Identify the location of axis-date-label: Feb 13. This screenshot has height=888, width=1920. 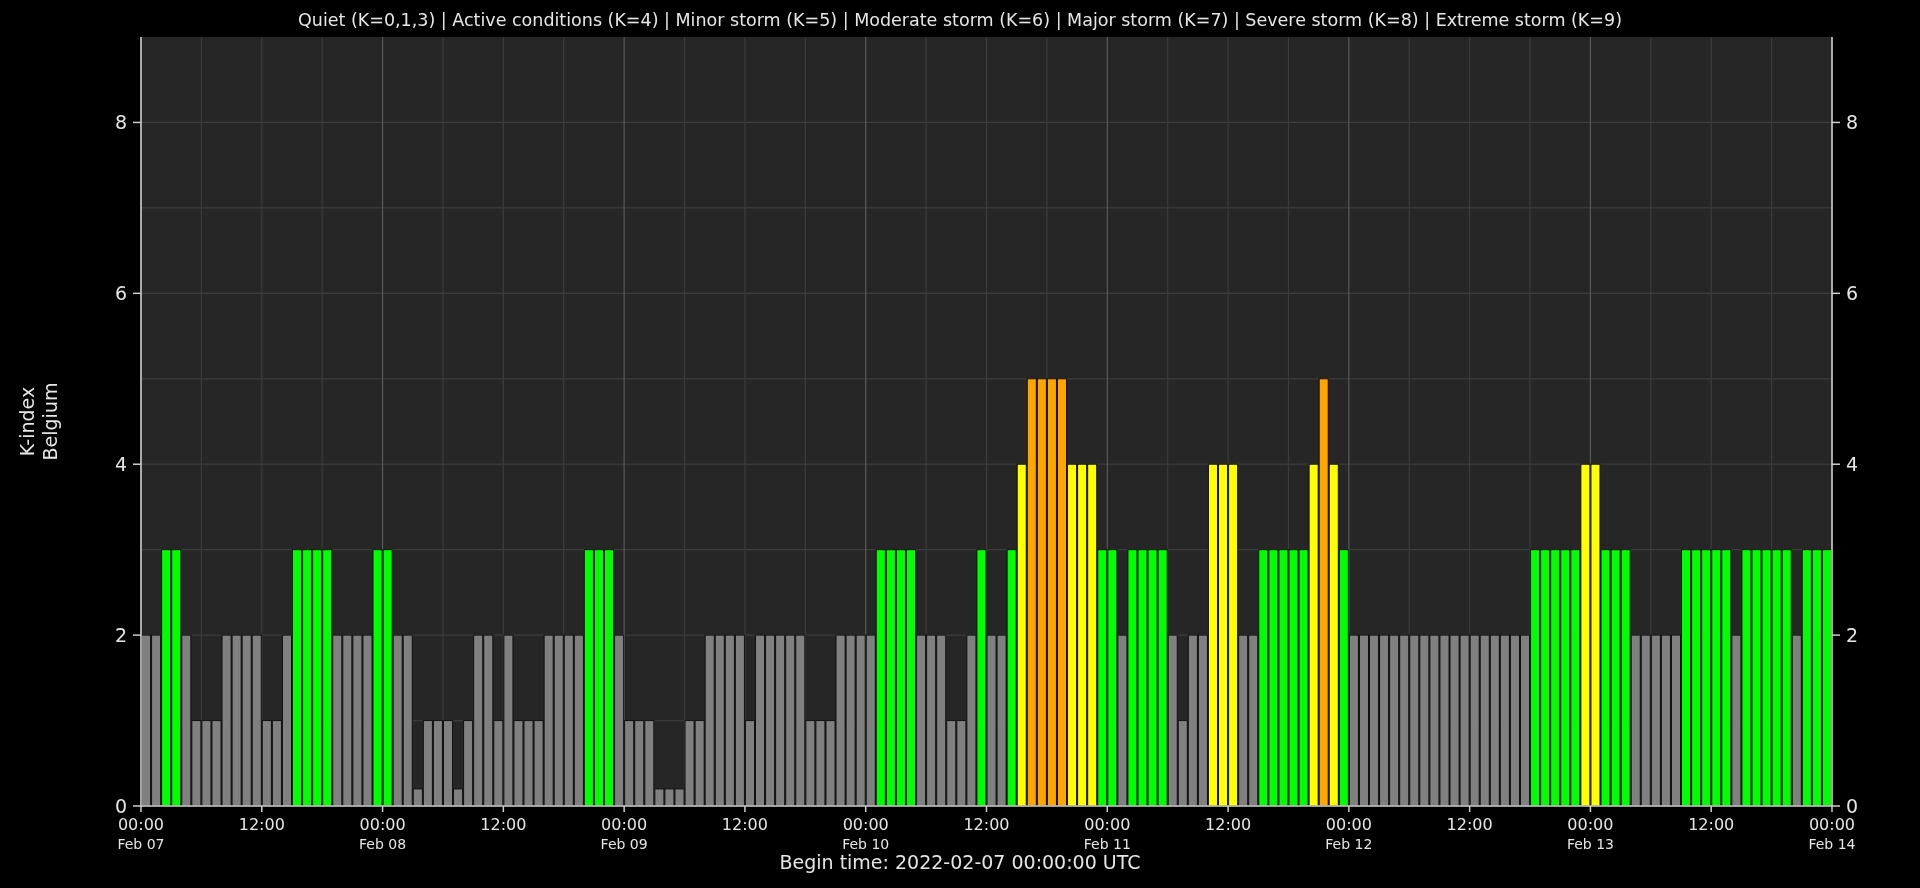
(1590, 844).